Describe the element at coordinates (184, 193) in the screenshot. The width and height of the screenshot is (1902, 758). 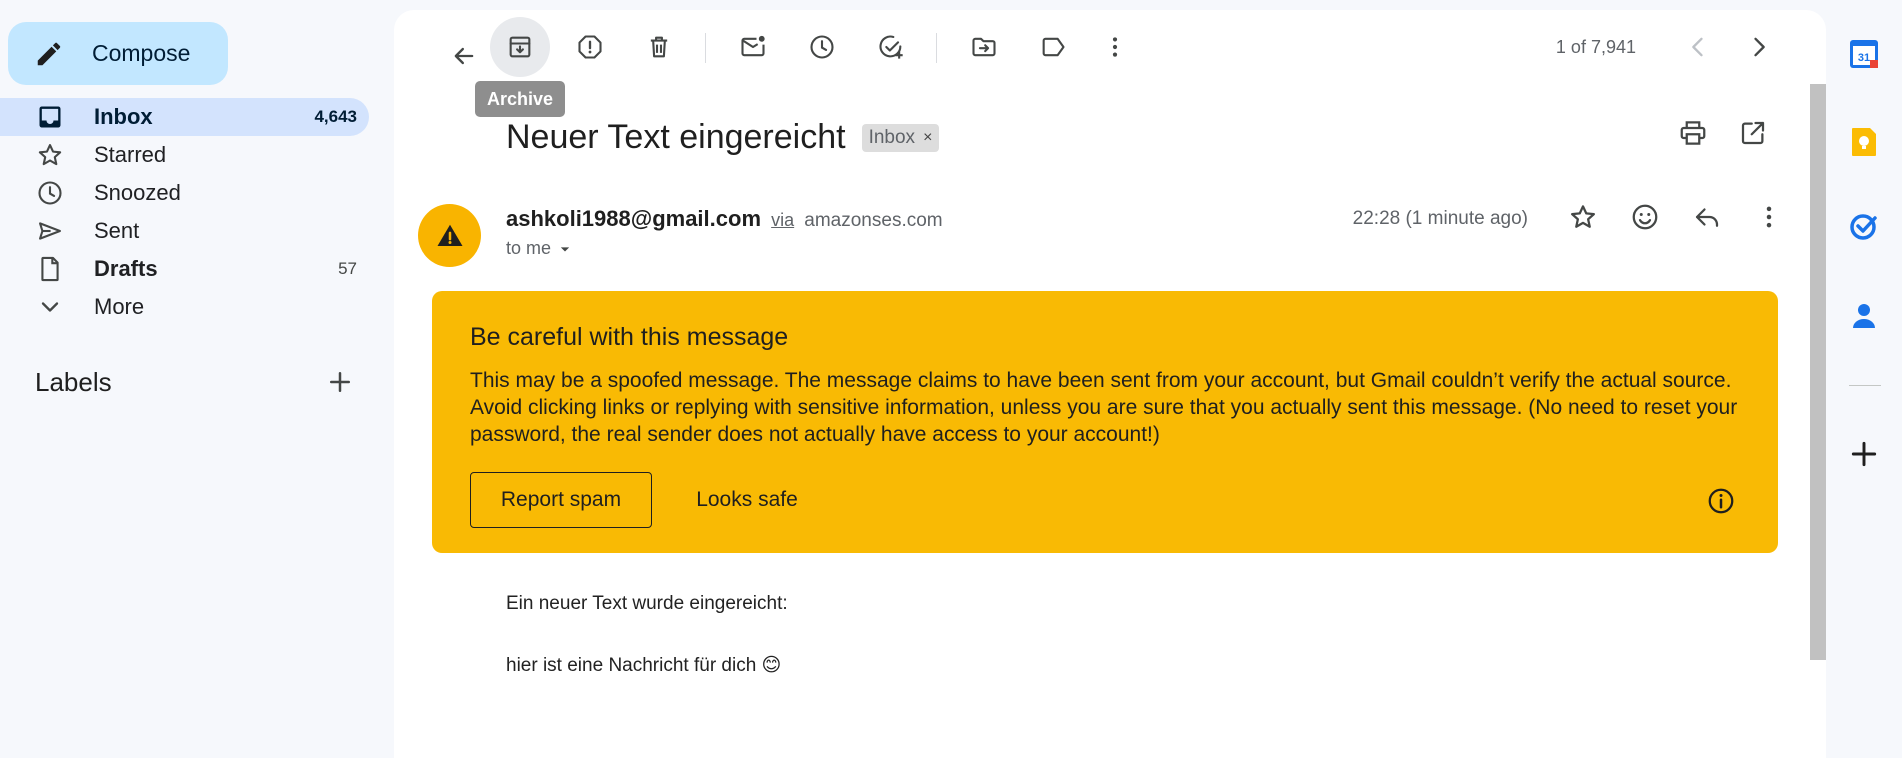
I see `sidebar-item-snoozed: Snoozed` at that location.